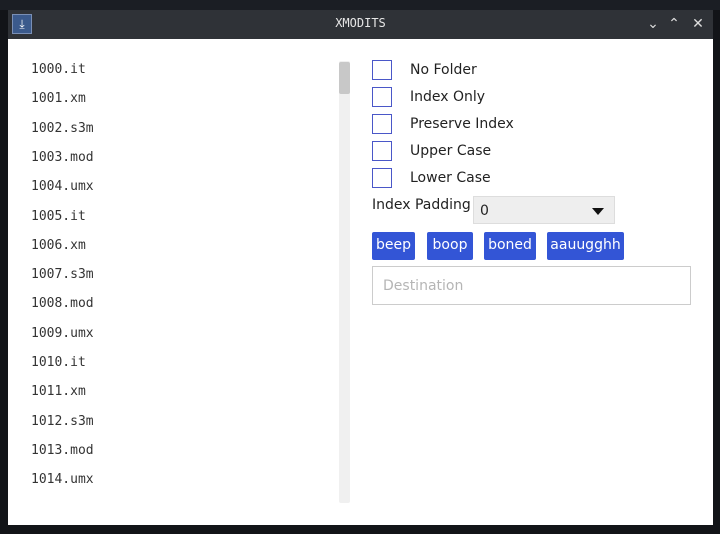  What do you see at coordinates (484, 211) in the screenshot?
I see `index-padding-value: 0` at bounding box center [484, 211].